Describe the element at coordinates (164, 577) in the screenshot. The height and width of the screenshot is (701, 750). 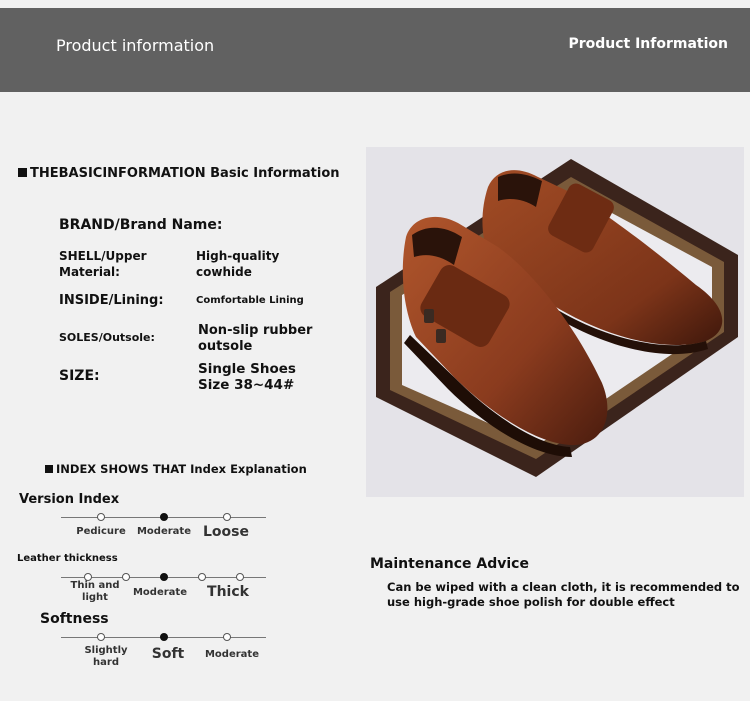
I see `leather-thickness-dot-3-selected` at that location.